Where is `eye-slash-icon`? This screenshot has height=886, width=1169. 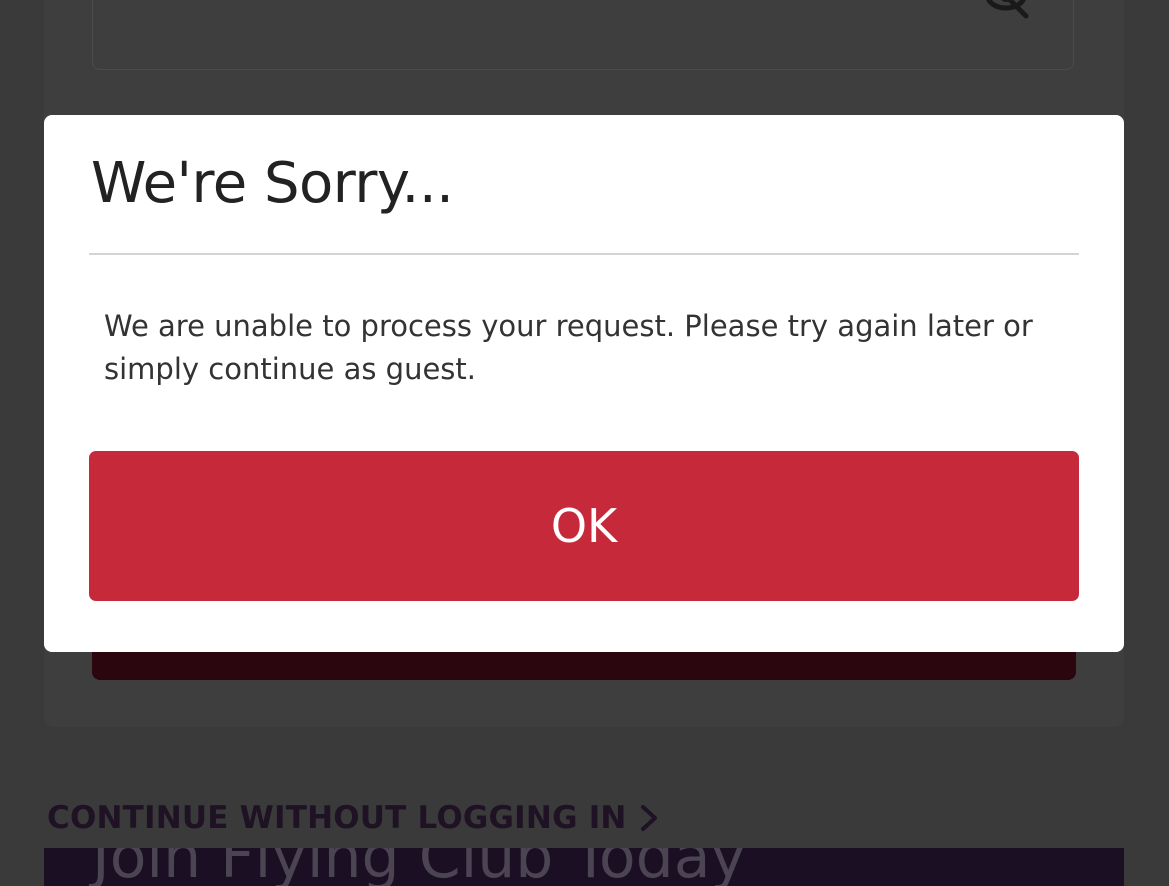 eye-slash-icon is located at coordinates (1006, 10).